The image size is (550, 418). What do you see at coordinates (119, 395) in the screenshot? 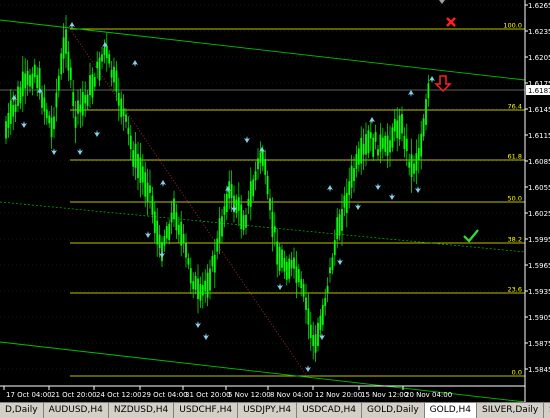
I see `time-tick-label: 24 Oct 12:00` at bounding box center [119, 395].